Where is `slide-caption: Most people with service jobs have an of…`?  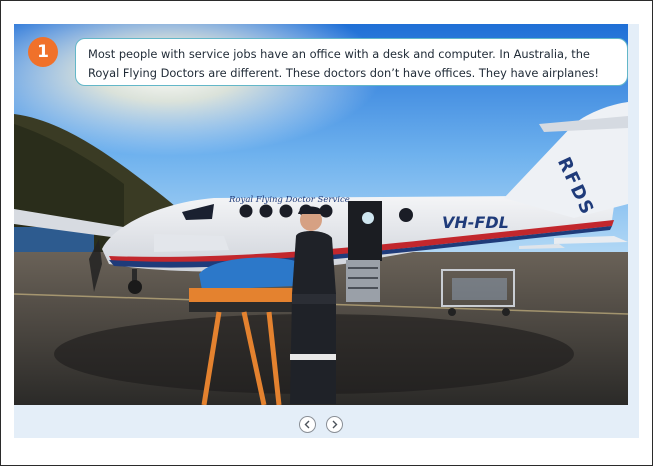
slide-caption: Most people with service jobs have an of… is located at coordinates (351, 62).